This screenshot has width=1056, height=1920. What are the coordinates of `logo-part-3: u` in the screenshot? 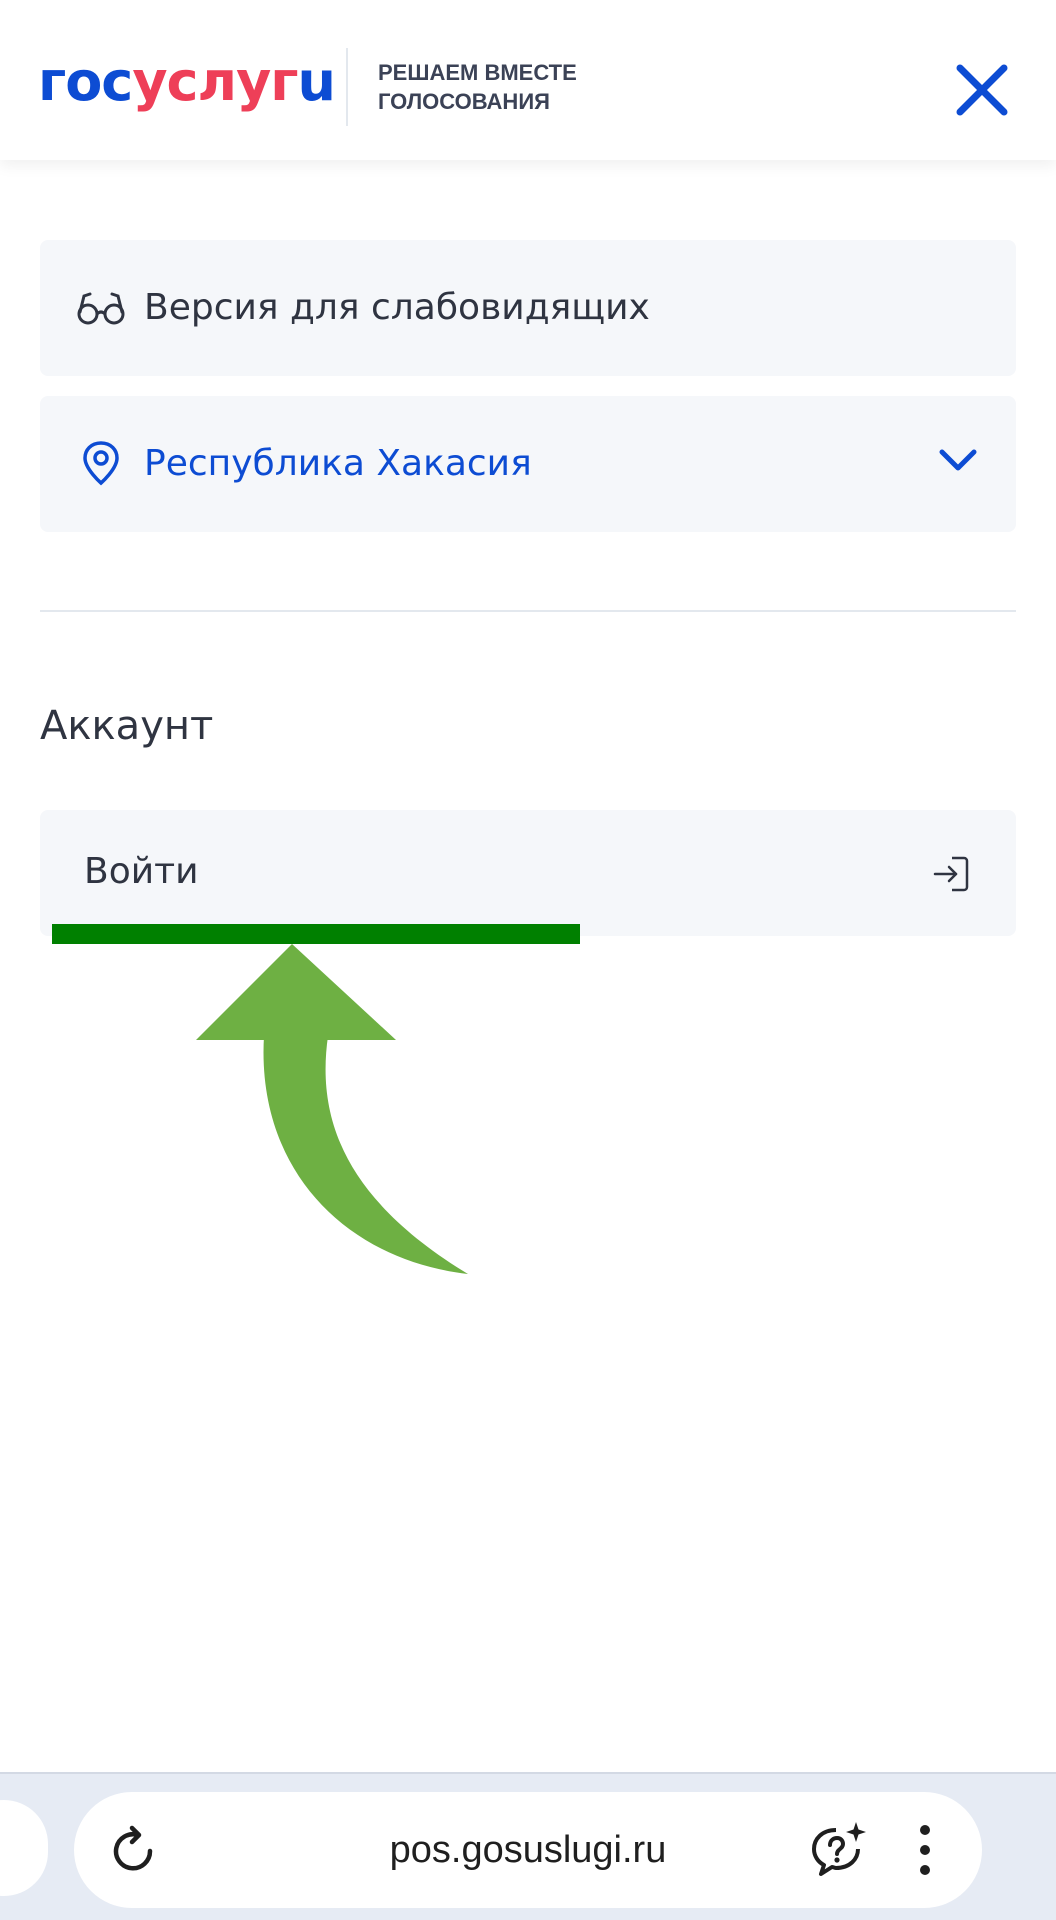 It's located at (316, 81).